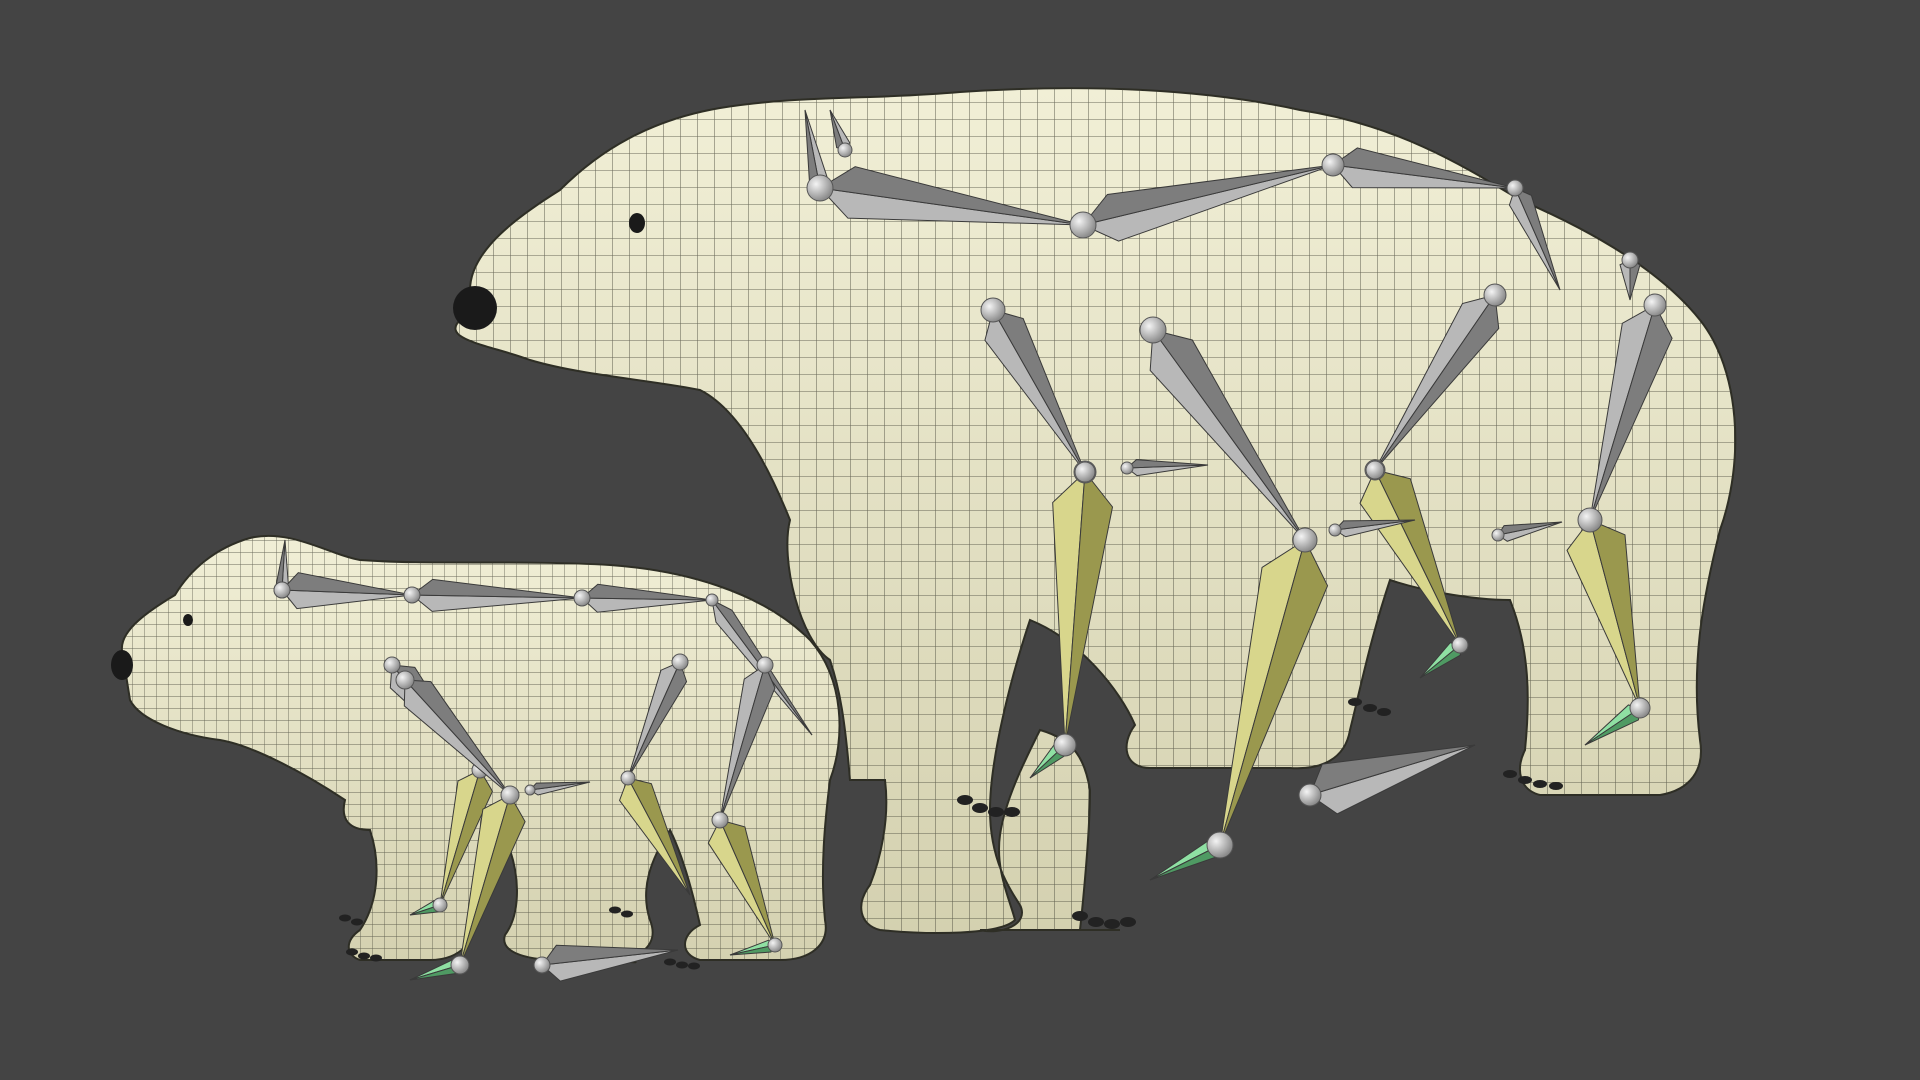 Image resolution: width=1920 pixels, height=1080 pixels. What do you see at coordinates (1083, 225) in the screenshot?
I see `adult-spine-1-head-joint` at bounding box center [1083, 225].